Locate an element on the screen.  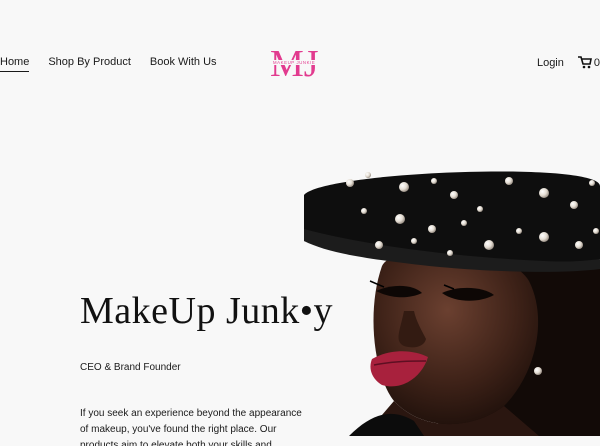
cart-count: 0 is located at coordinates (596, 62).